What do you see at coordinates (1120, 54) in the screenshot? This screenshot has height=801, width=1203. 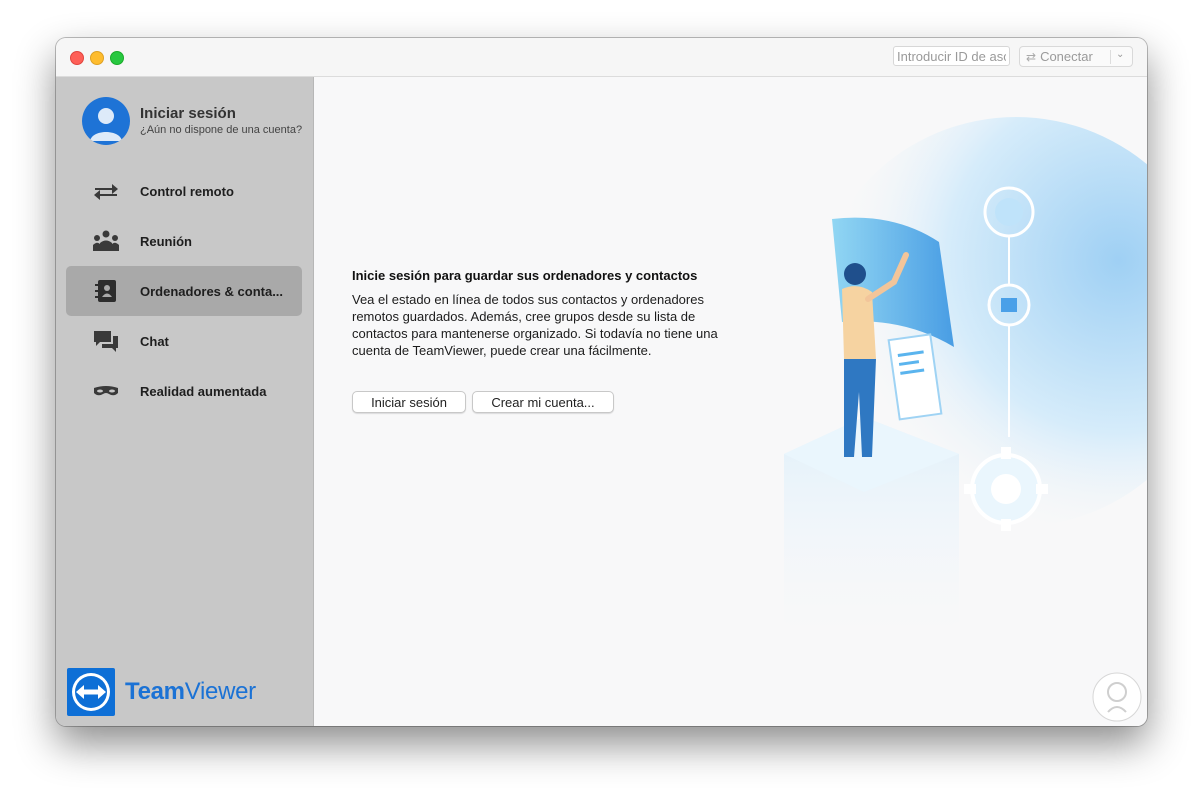 I see `chevron-down-icon: ⌄` at bounding box center [1120, 54].